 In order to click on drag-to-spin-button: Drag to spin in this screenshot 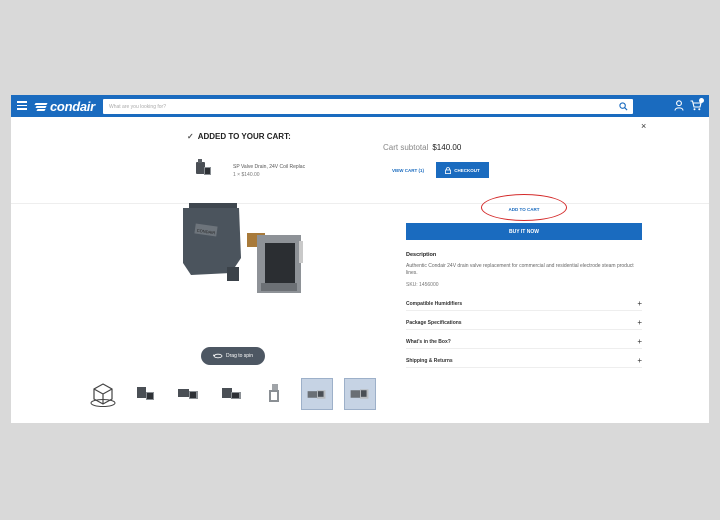, I will do `click(233, 356)`.